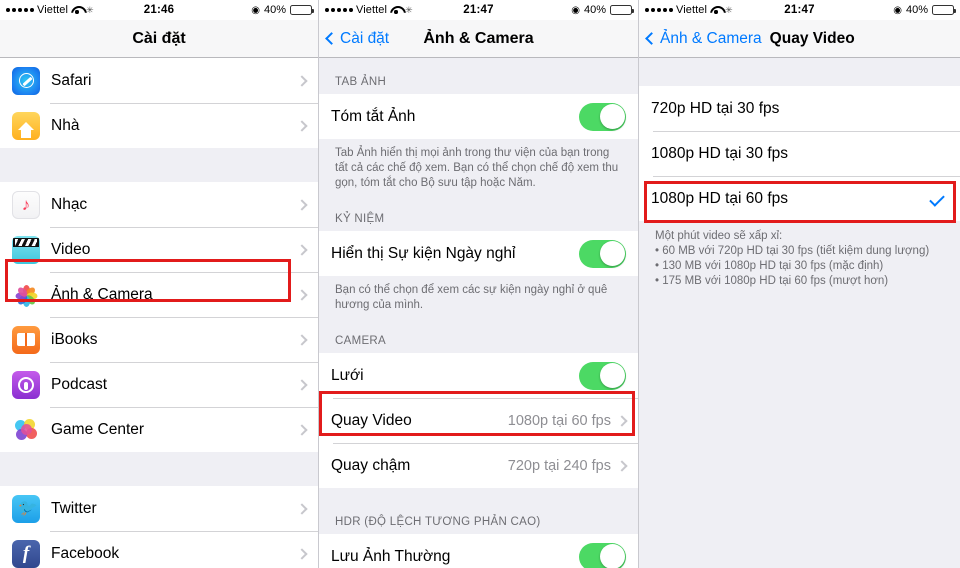  I want to click on back-button-label: Cài đặt, so click(365, 38).